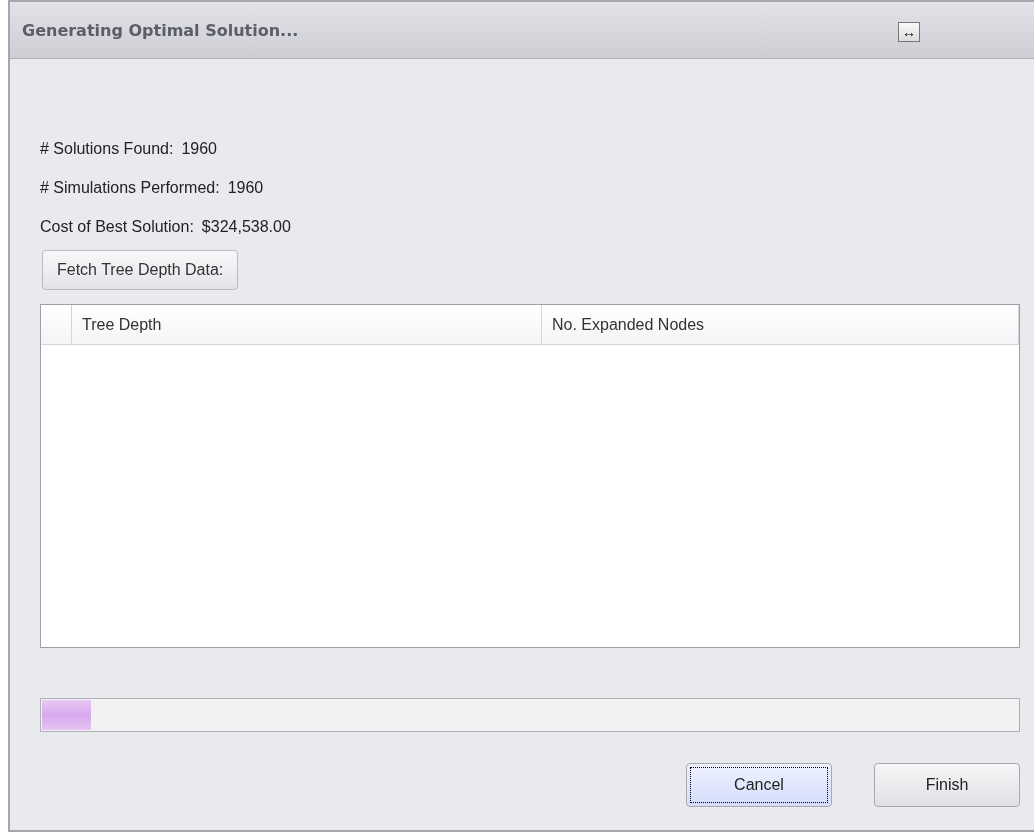  I want to click on column-header: No. Expanded Nodes, so click(780, 324).